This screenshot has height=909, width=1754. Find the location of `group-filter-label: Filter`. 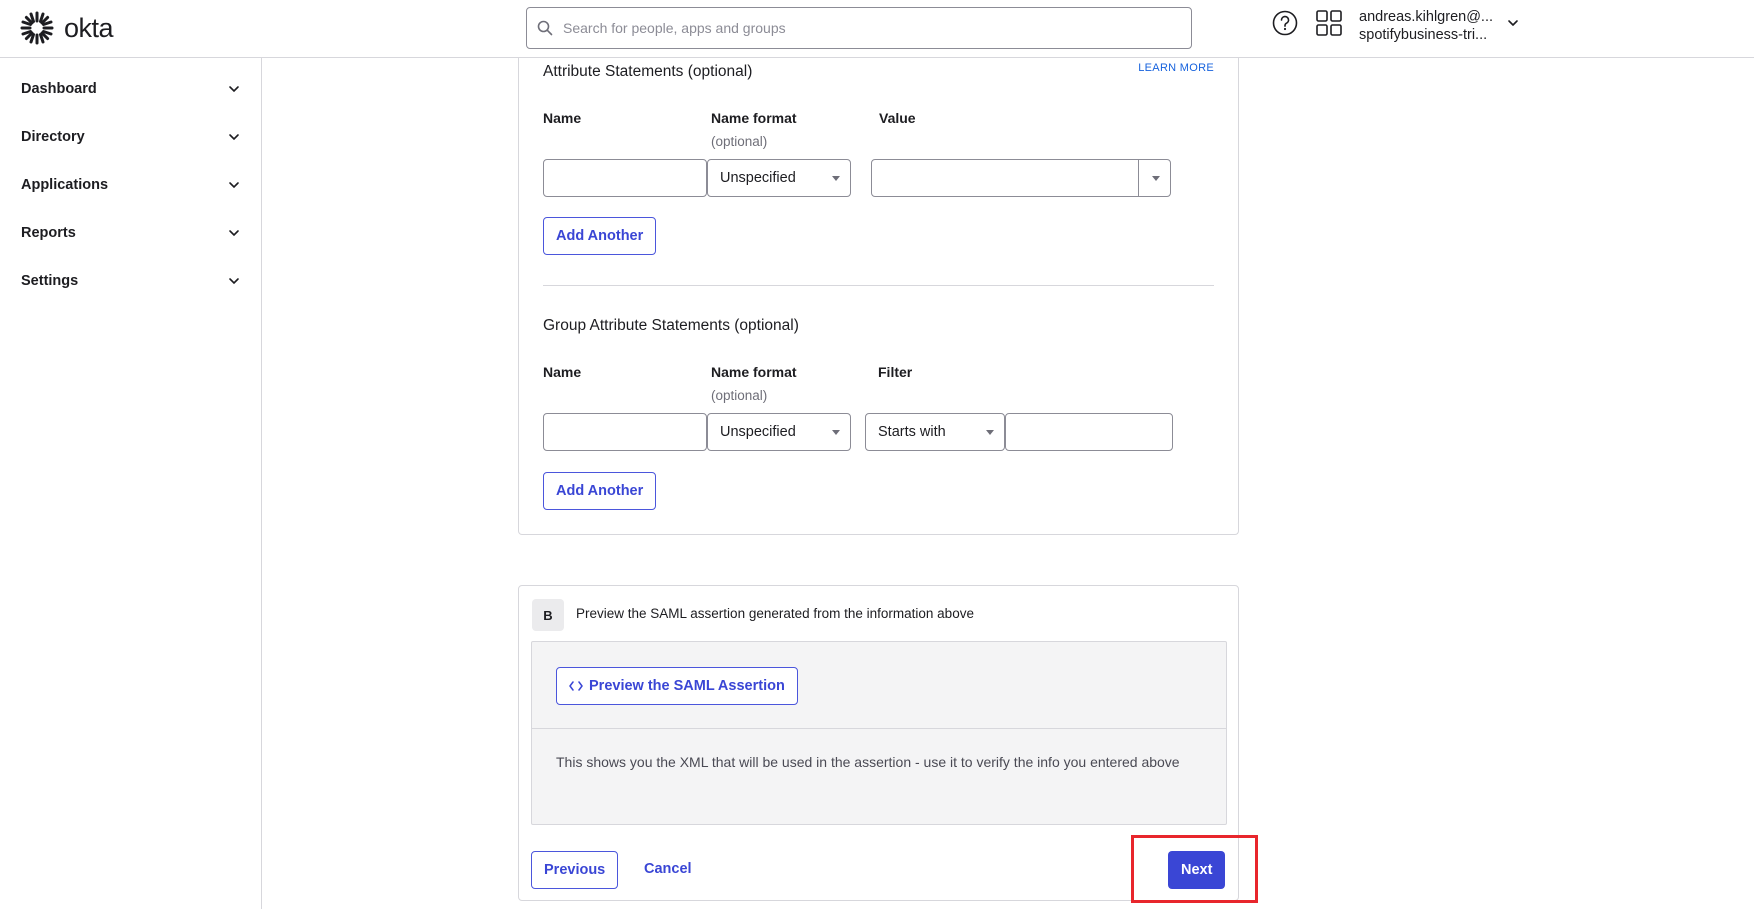

group-filter-label: Filter is located at coordinates (895, 372).